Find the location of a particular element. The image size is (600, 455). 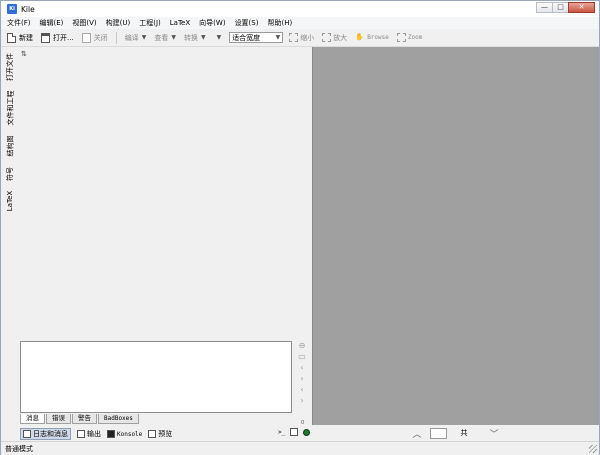

side-tab-latex: LaTeX is located at coordinates (10, 201).